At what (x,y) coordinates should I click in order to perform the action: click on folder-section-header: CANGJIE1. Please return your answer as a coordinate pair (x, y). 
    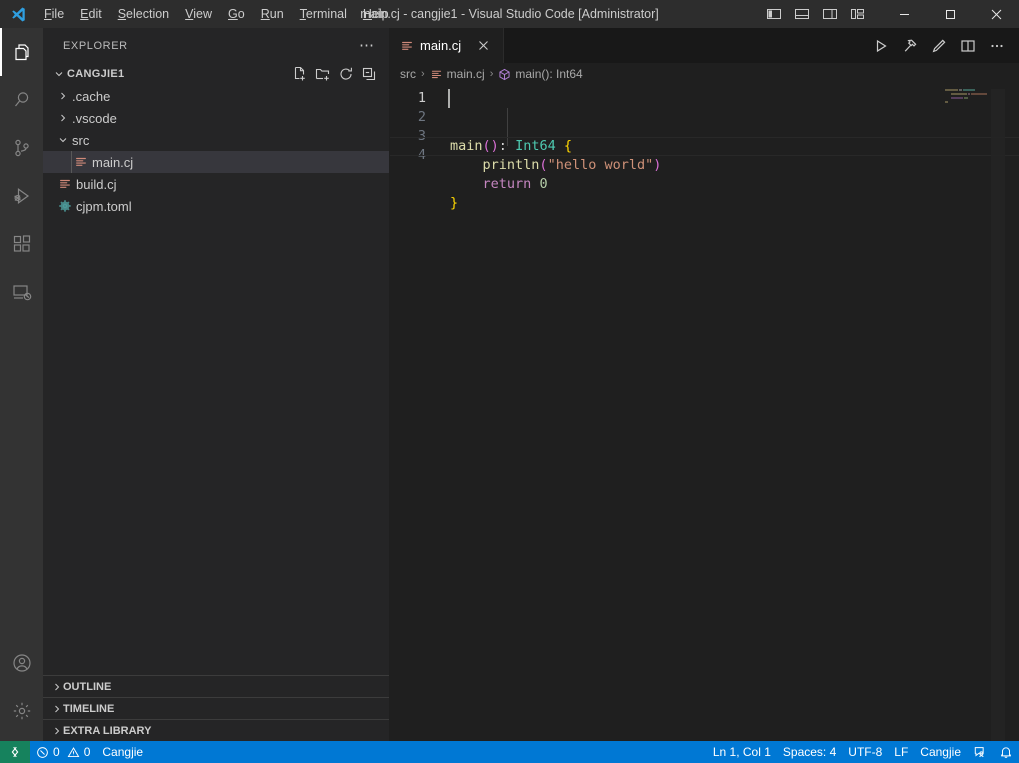
    Looking at the image, I should click on (216, 74).